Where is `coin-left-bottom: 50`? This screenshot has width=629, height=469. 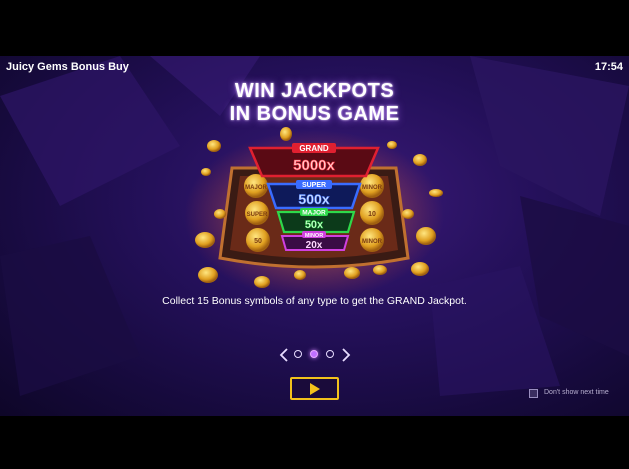
coin-left-bottom: 50 is located at coordinates (258, 240).